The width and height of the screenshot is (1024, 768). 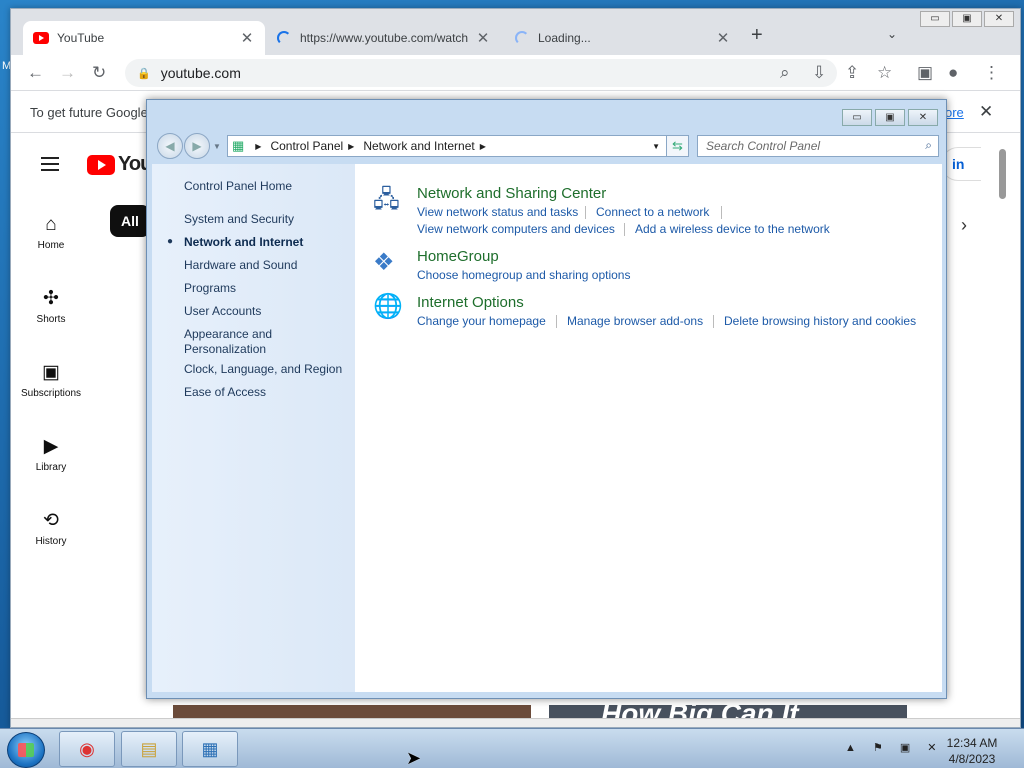 What do you see at coordinates (757, 35) in the screenshot?
I see `new-tab-button: +` at bounding box center [757, 35].